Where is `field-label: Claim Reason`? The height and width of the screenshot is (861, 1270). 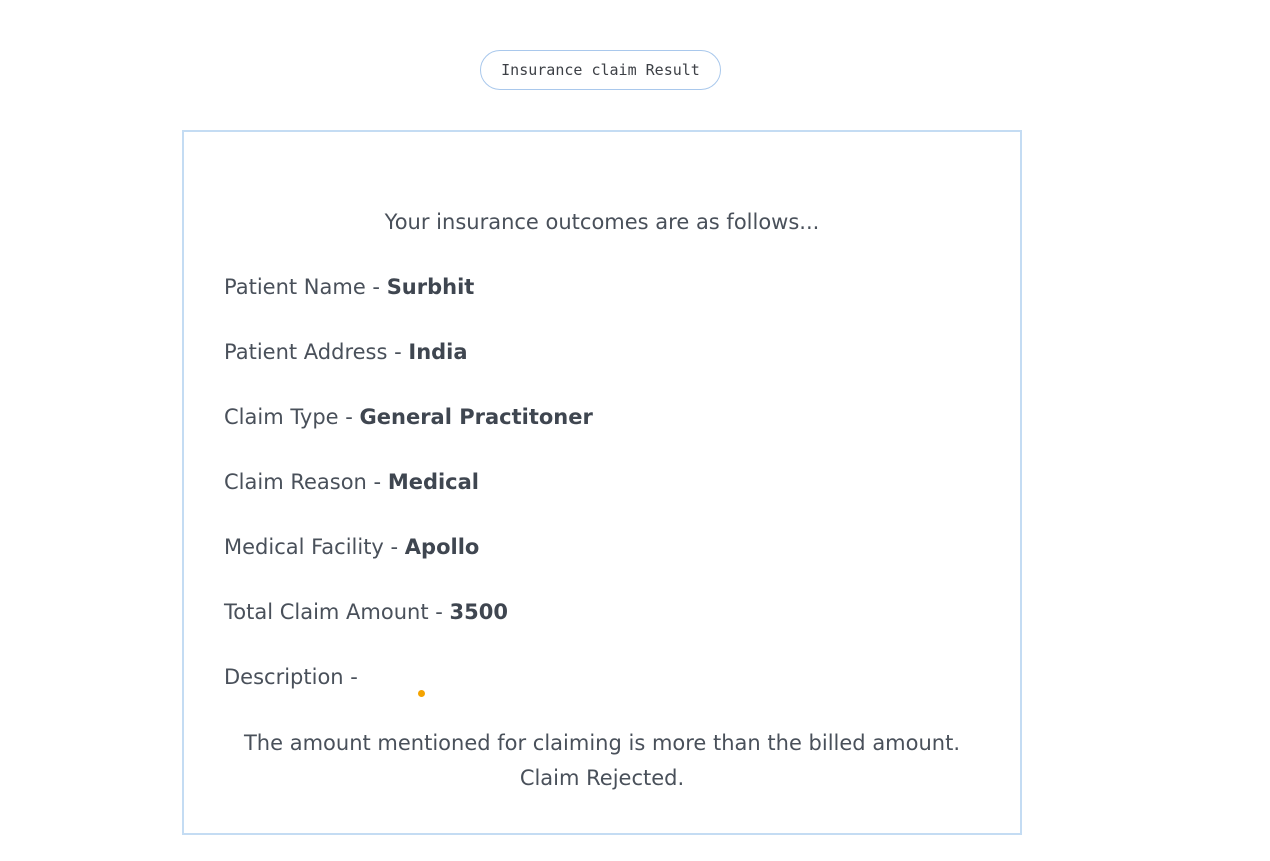 field-label: Claim Reason is located at coordinates (295, 482).